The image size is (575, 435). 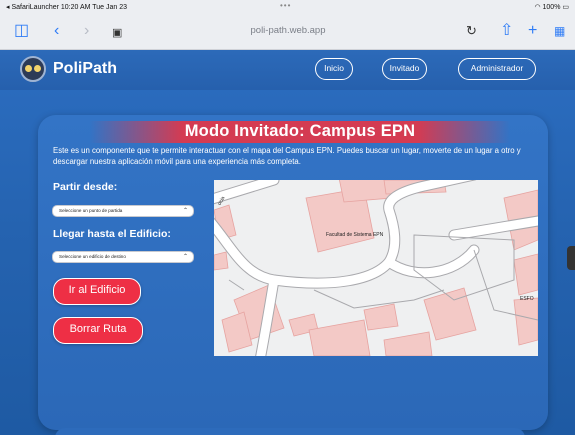 I want to click on multitask-dots: •••, so click(x=285, y=5).